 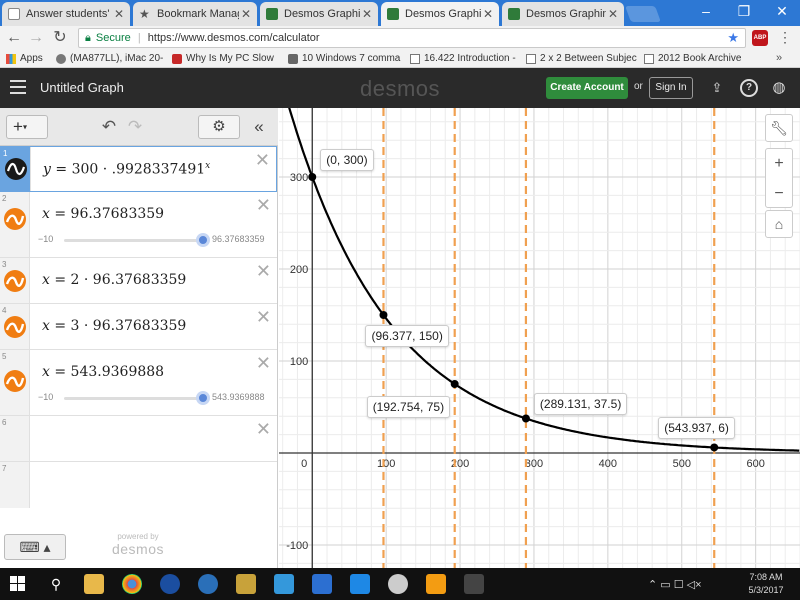 What do you see at coordinates (35, 547) in the screenshot?
I see `keyboard-toggle-button: ⌨ ▴` at bounding box center [35, 547].